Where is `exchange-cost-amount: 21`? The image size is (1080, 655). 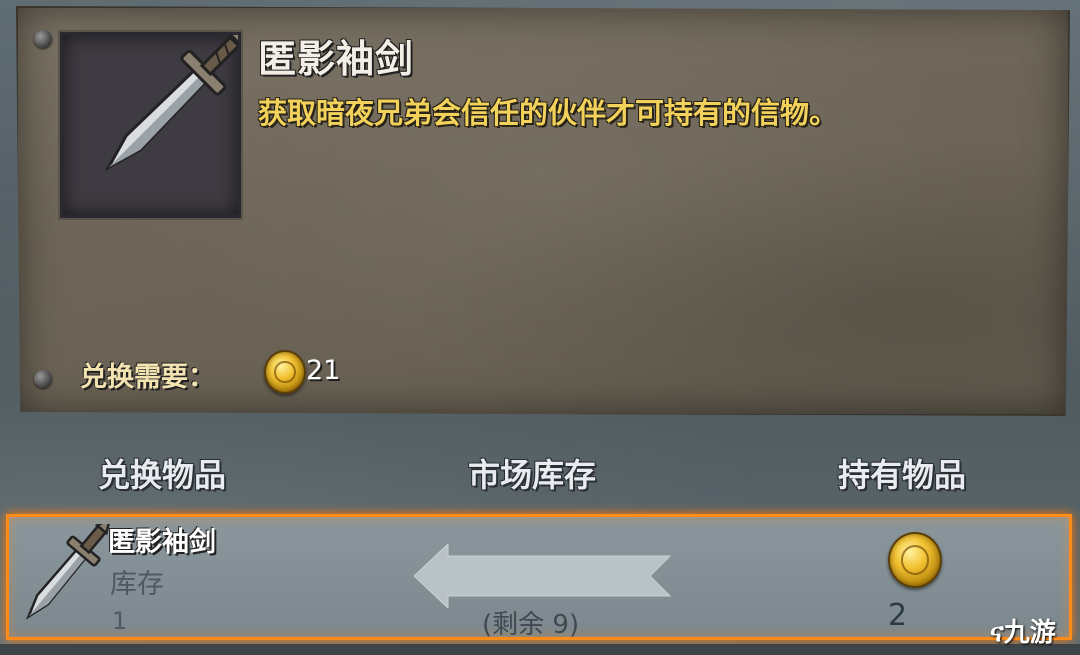 exchange-cost-amount: 21 is located at coordinates (323, 370).